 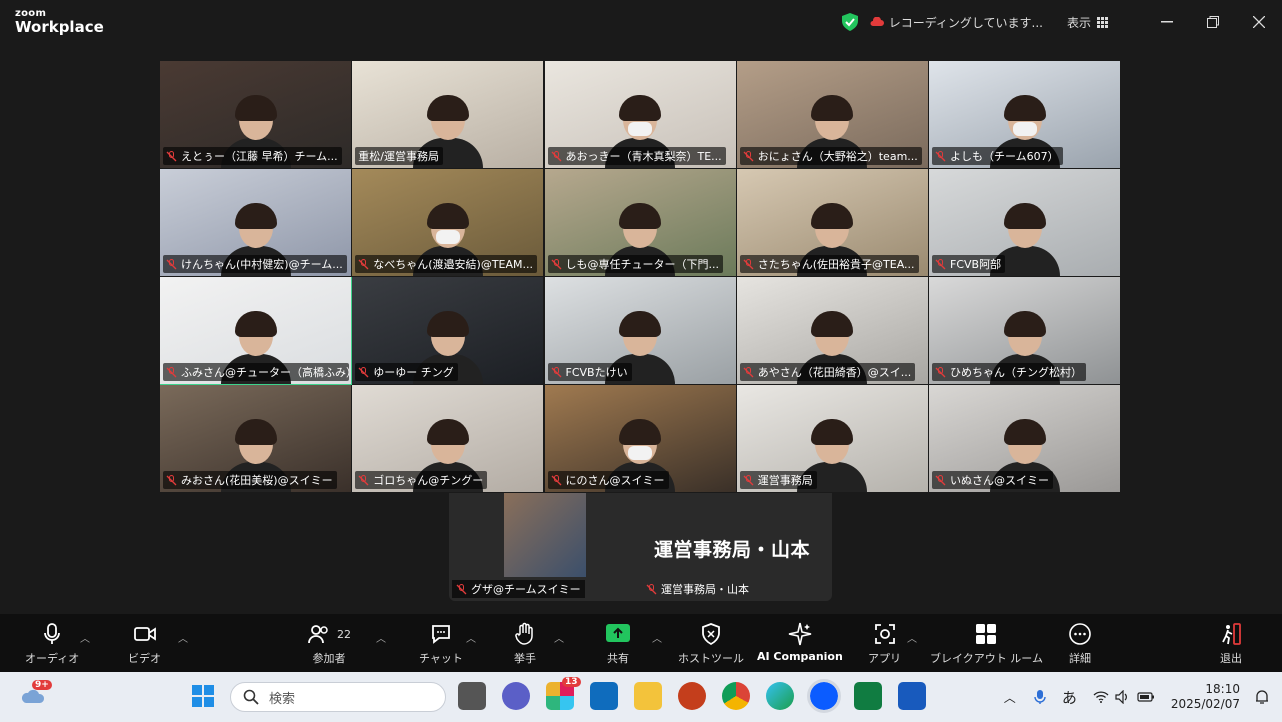 What do you see at coordinates (618, 644) in the screenshot?
I see `share-button: 共有` at bounding box center [618, 644].